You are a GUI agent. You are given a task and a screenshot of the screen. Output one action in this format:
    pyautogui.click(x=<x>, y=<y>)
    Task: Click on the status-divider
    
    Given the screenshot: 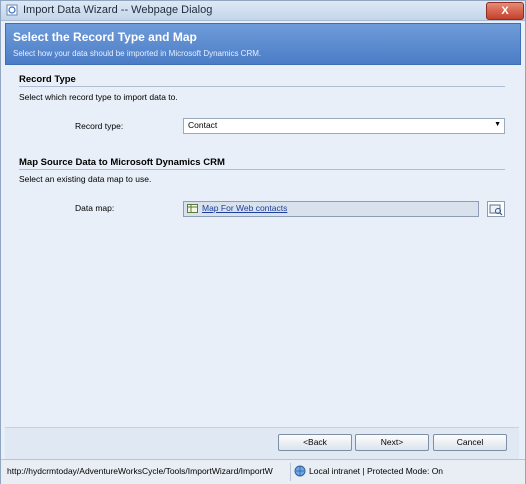 What is the action you would take?
    pyautogui.click(x=290, y=472)
    